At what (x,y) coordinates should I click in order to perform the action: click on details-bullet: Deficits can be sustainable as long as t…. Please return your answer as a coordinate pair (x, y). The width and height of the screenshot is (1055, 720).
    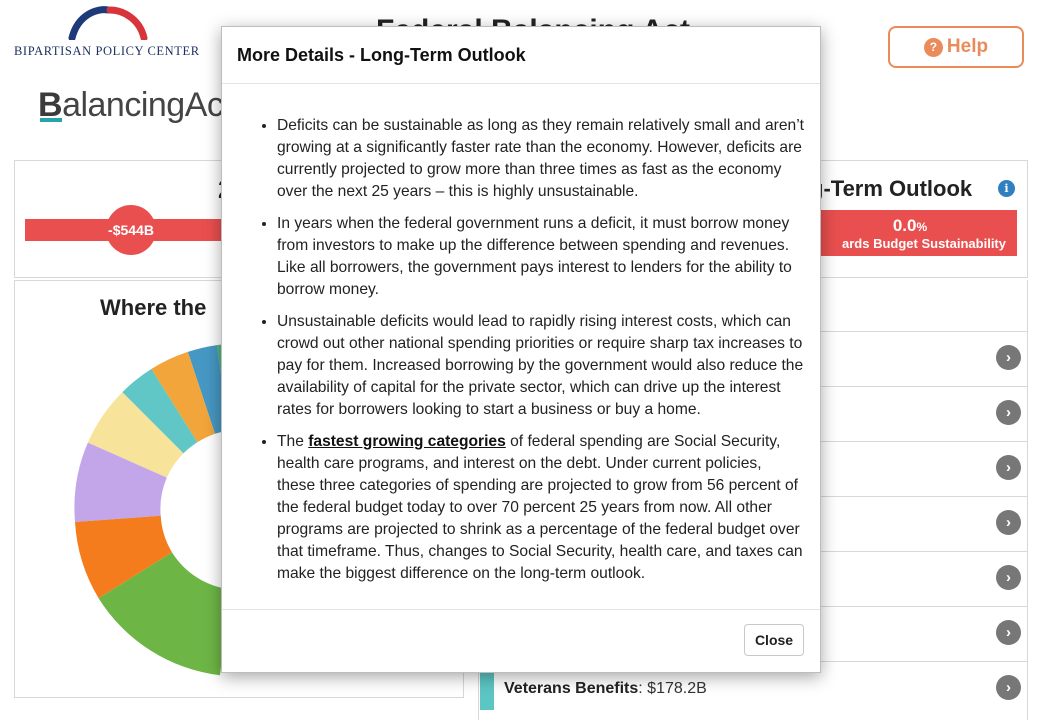
    Looking at the image, I should click on (540, 159).